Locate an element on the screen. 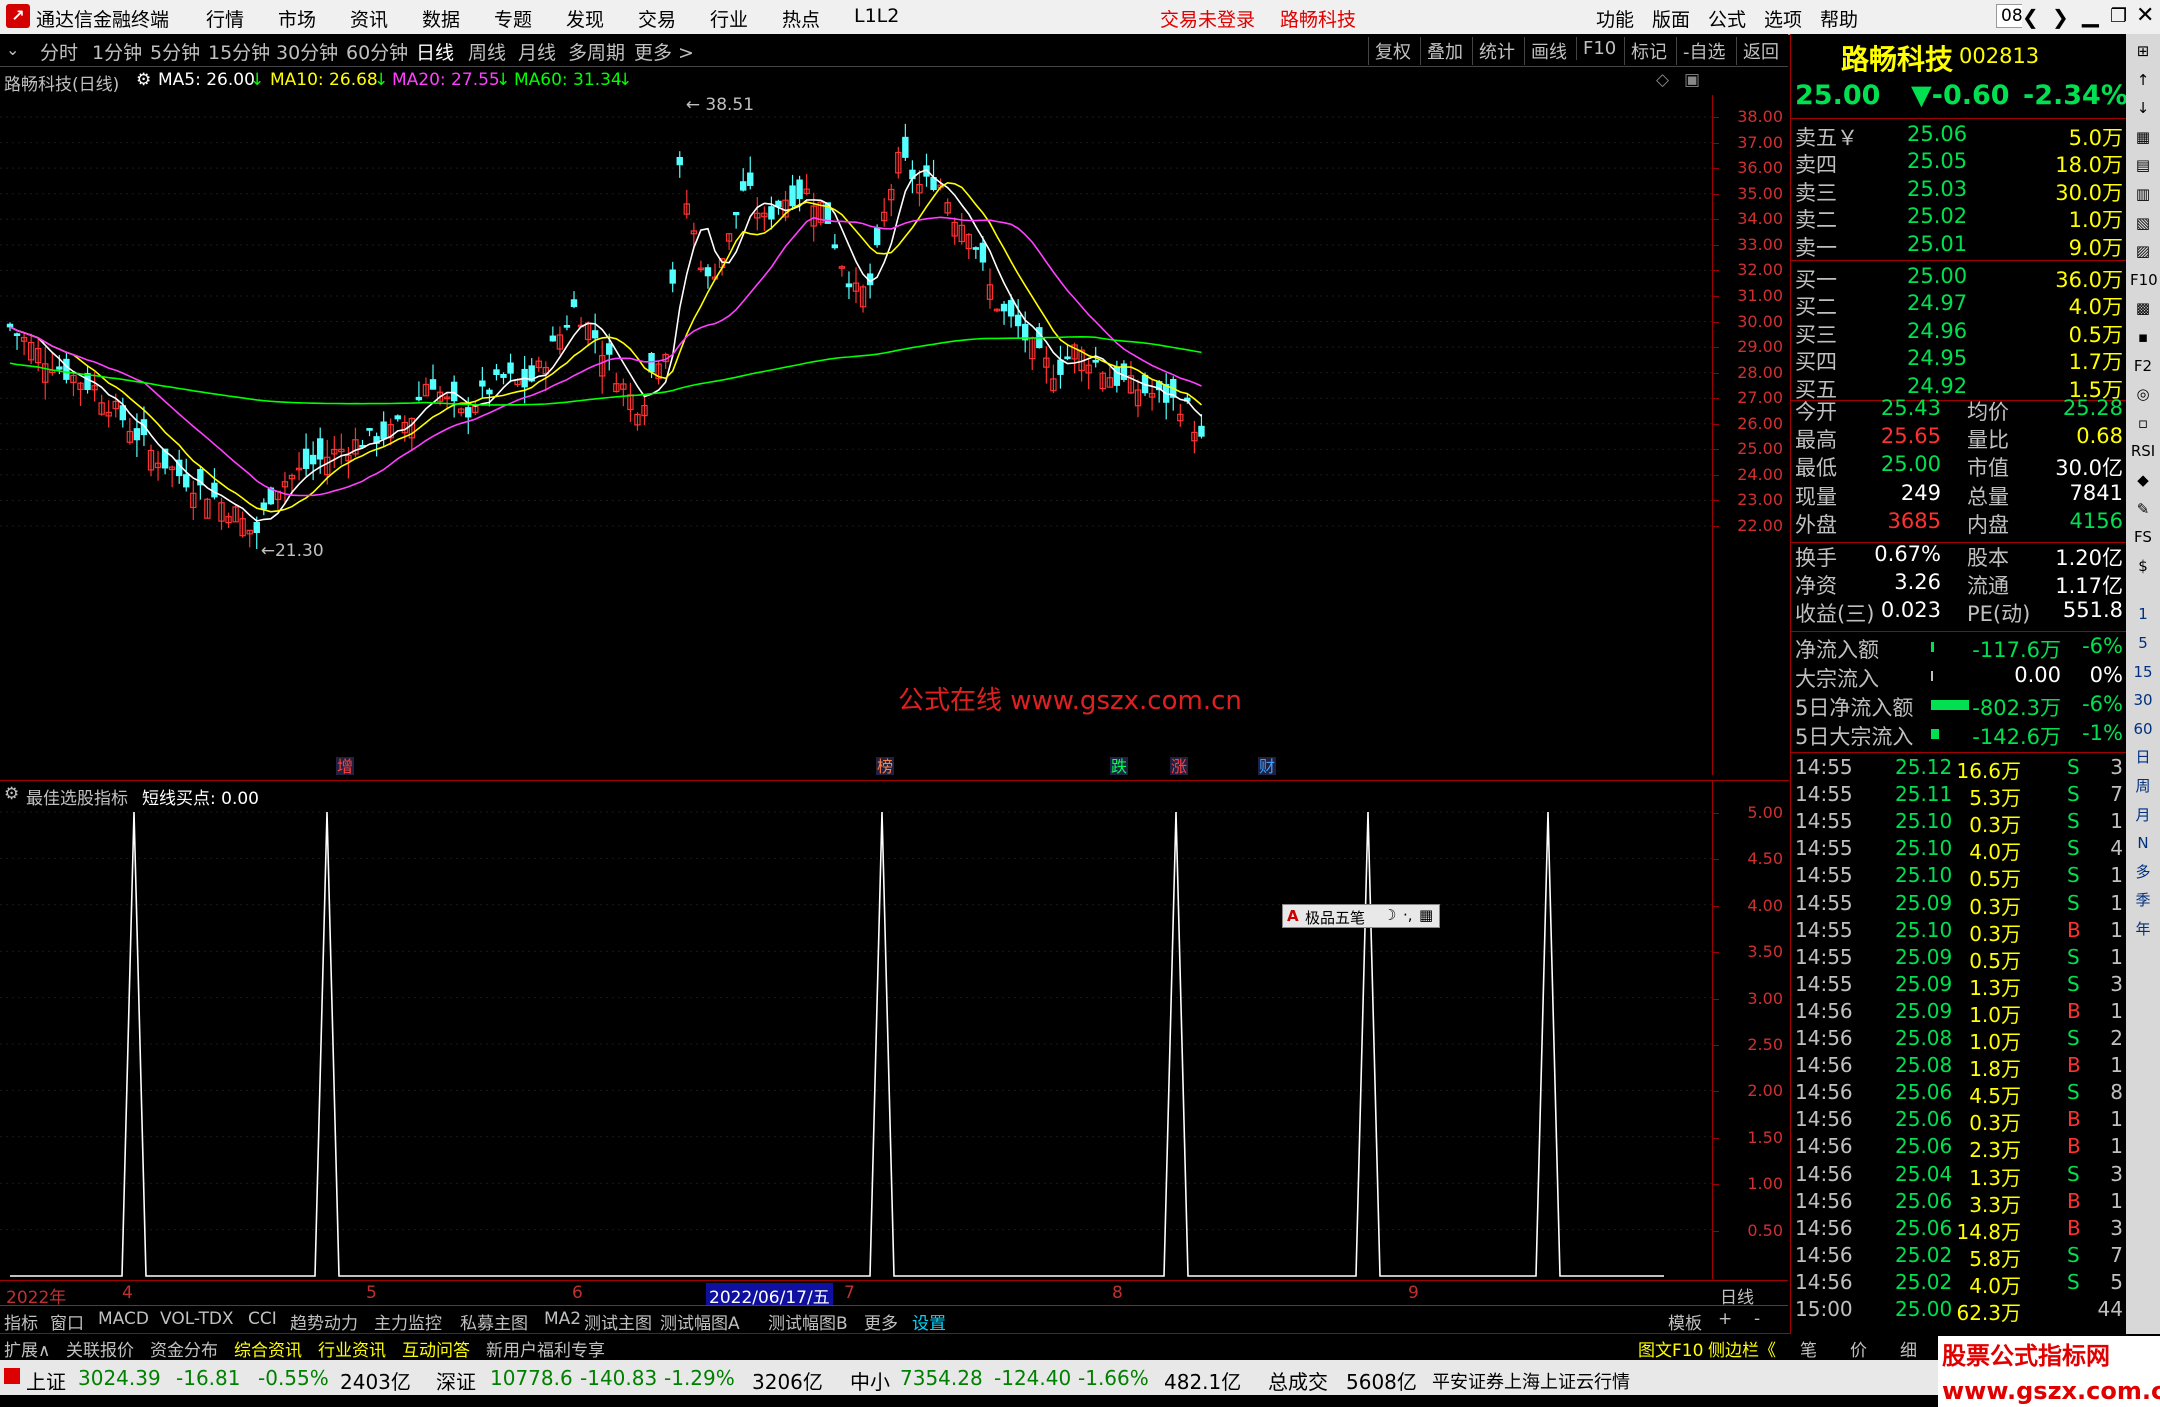 This screenshot has height=1407, width=2160. side-tool-icon: 30 is located at coordinates (2143, 700).